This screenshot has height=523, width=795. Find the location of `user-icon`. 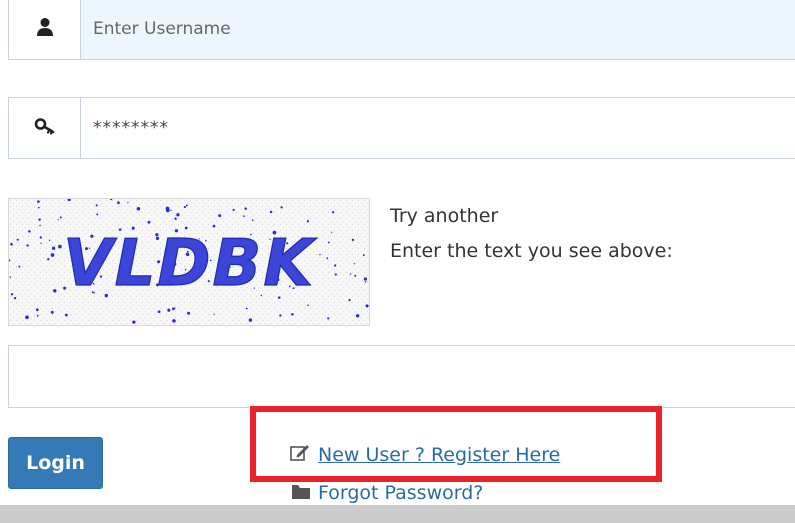

user-icon is located at coordinates (45, 29).